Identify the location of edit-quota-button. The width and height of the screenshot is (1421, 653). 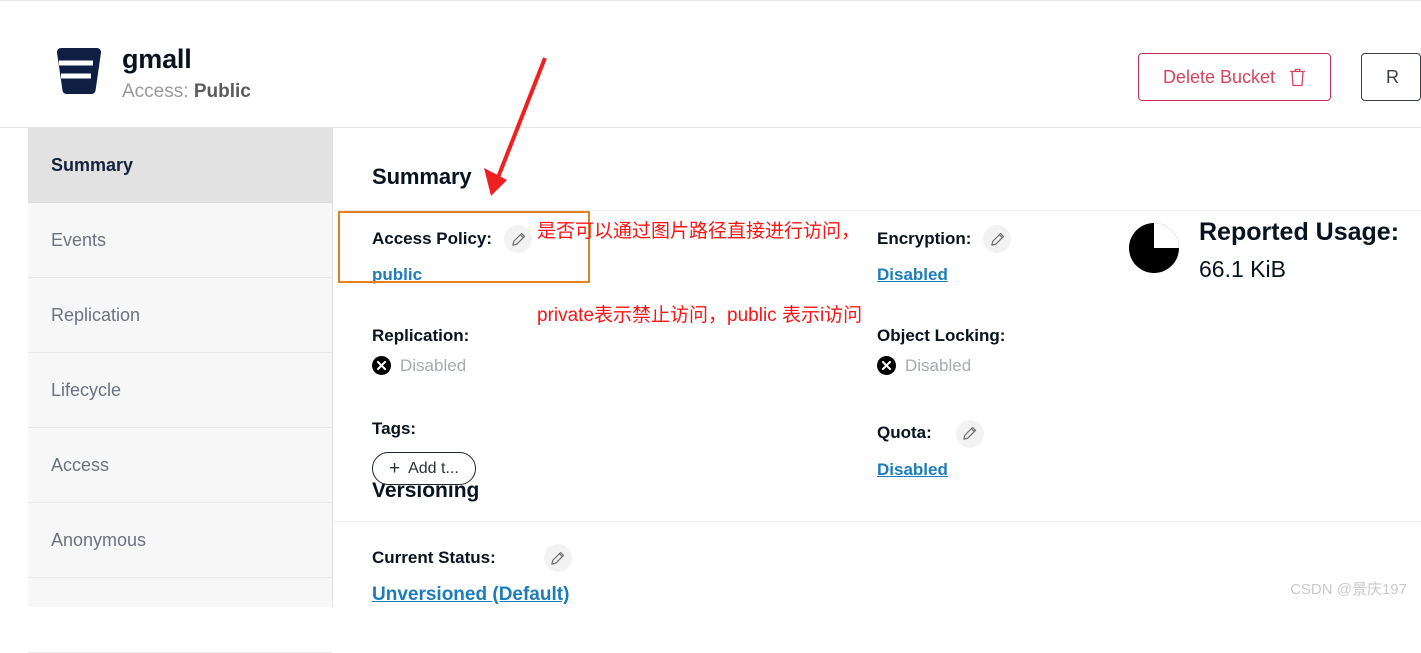
(969, 433).